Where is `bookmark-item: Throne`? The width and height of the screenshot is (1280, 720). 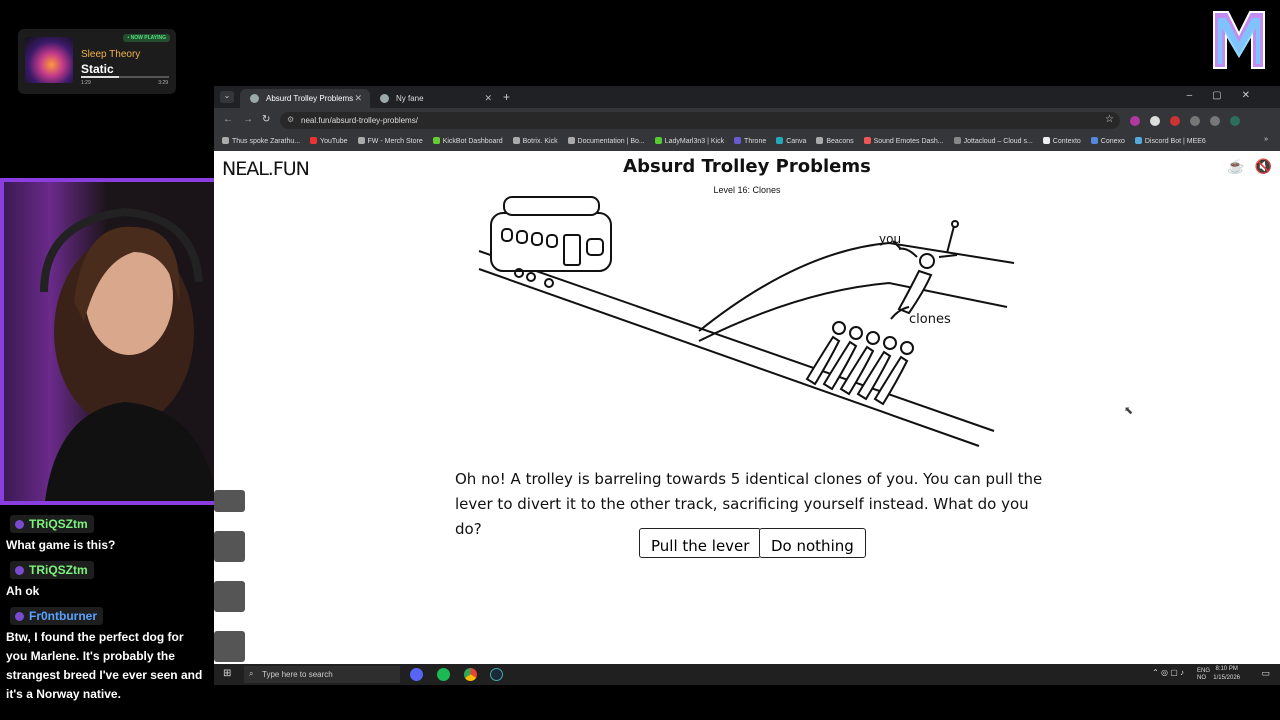 bookmark-item: Throne is located at coordinates (750, 141).